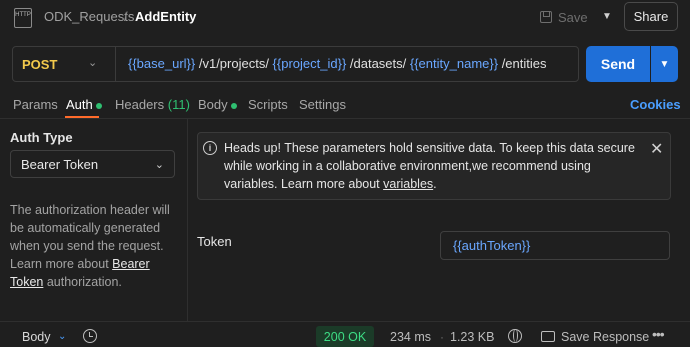  I want to click on tab-auth: Auth, so click(84, 104).